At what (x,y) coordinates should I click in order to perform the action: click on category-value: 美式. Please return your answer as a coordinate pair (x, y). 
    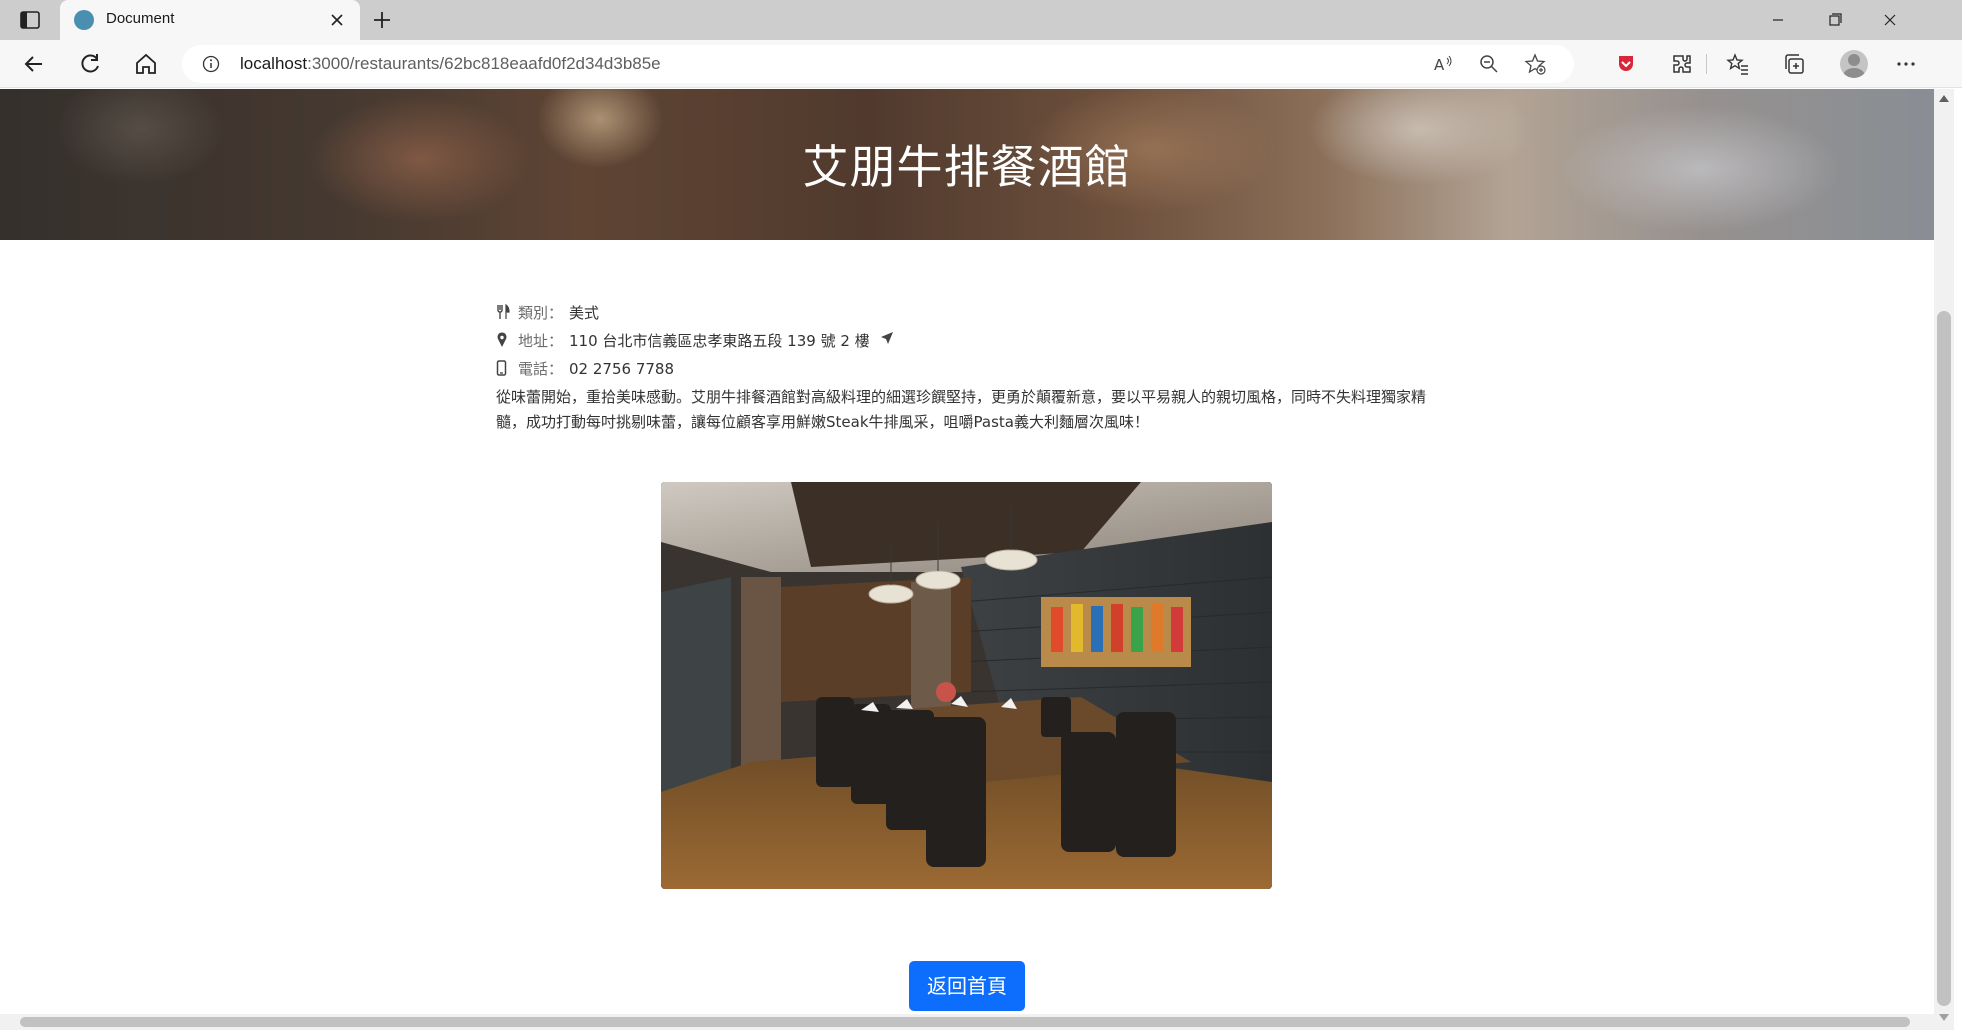
    Looking at the image, I should click on (584, 313).